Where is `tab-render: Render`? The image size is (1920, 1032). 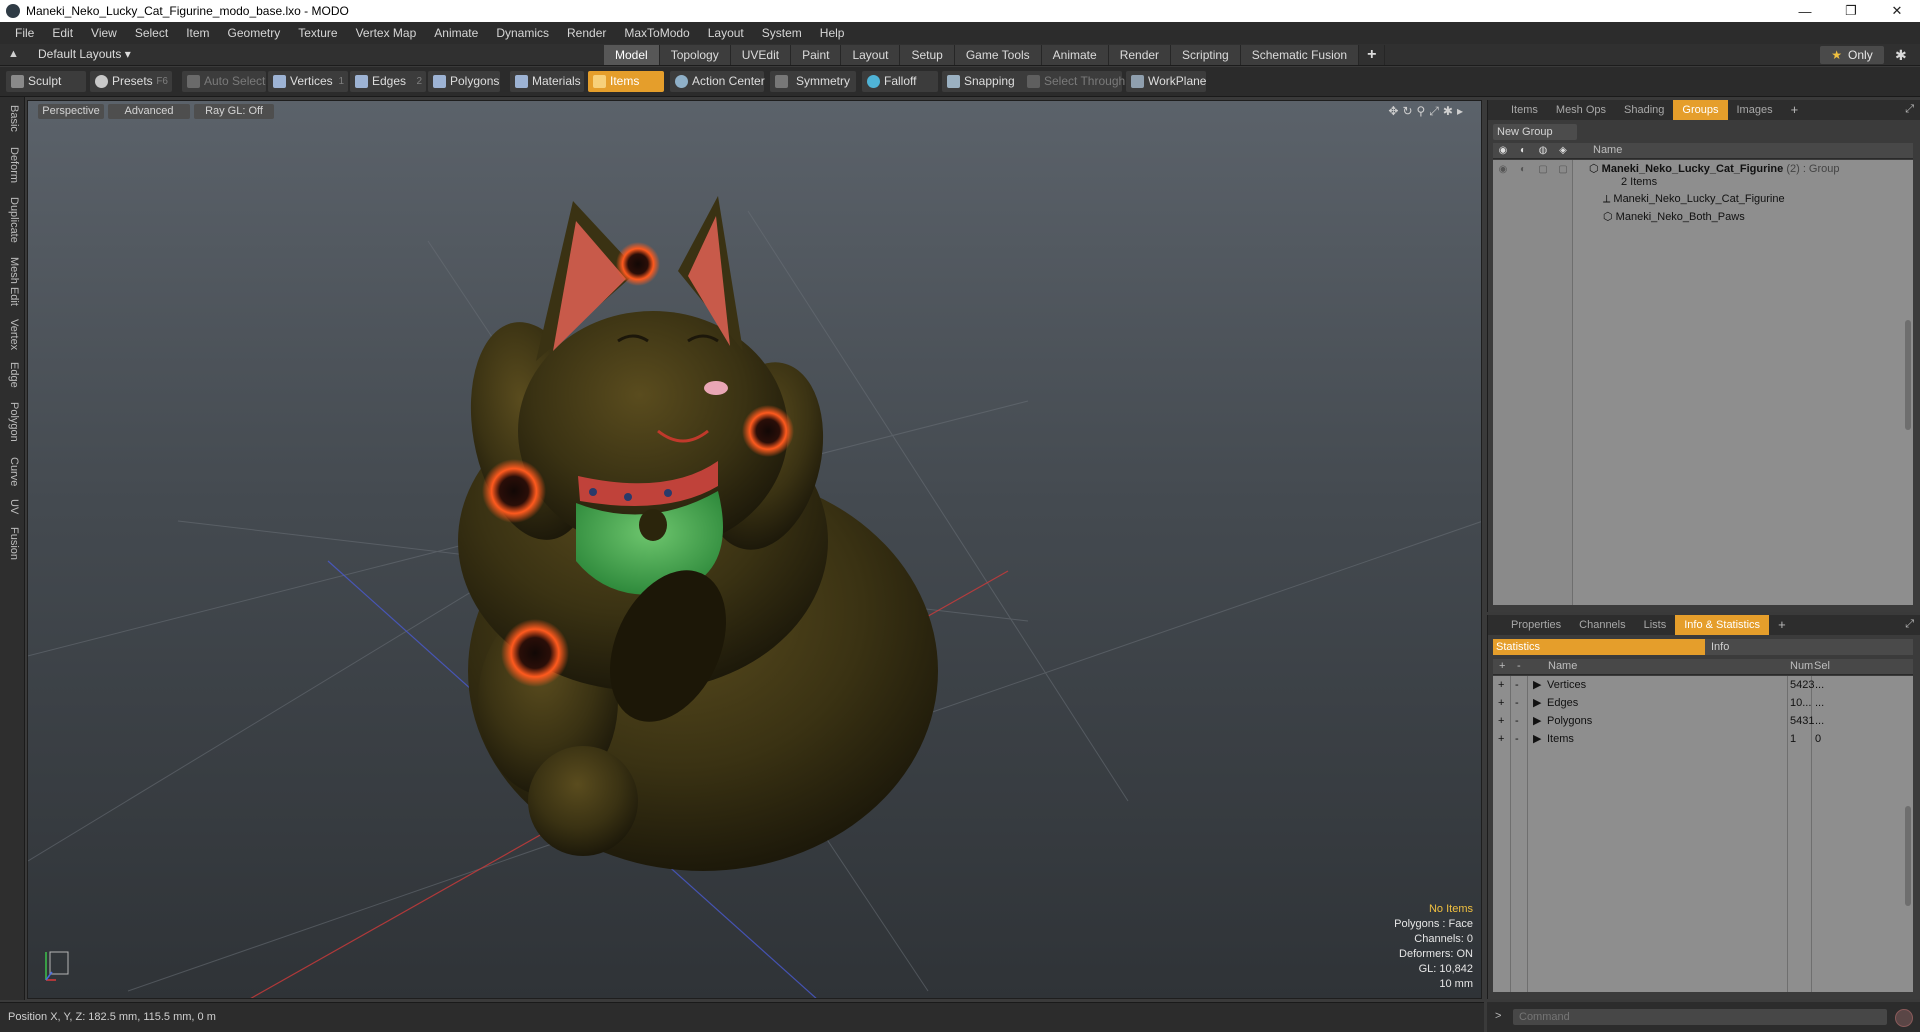 tab-render: Render is located at coordinates (1140, 55).